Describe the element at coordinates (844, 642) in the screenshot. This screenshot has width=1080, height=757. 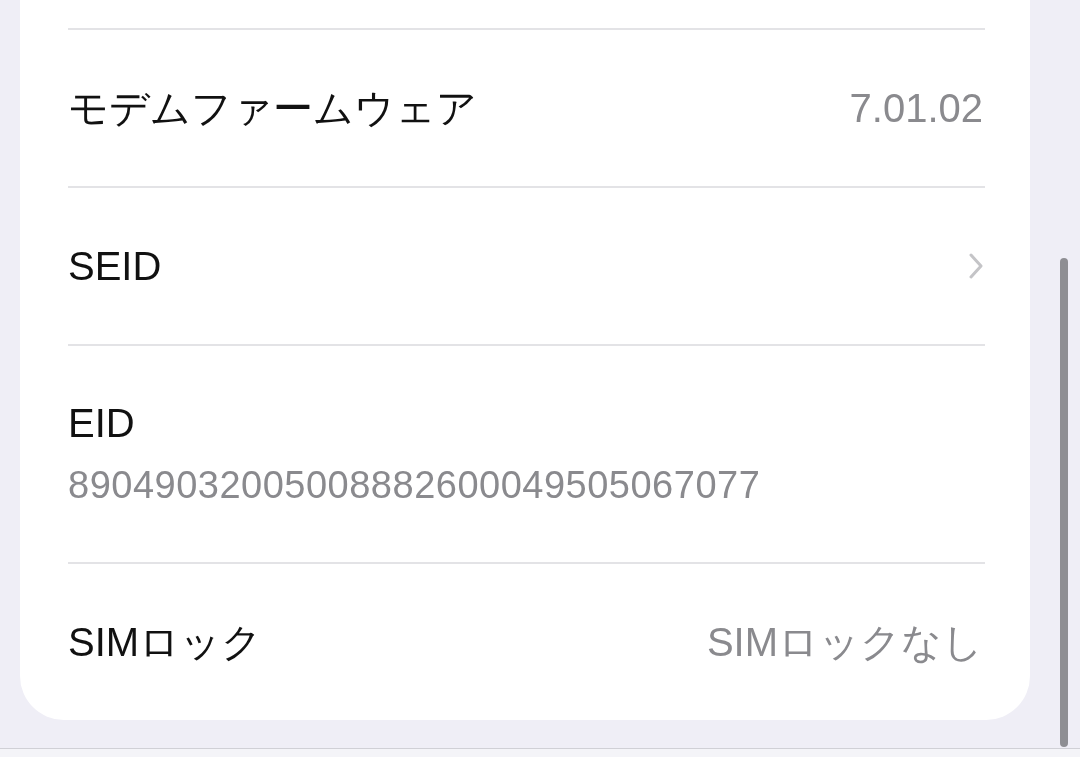
I see `row-value: SIMロックなし` at that location.